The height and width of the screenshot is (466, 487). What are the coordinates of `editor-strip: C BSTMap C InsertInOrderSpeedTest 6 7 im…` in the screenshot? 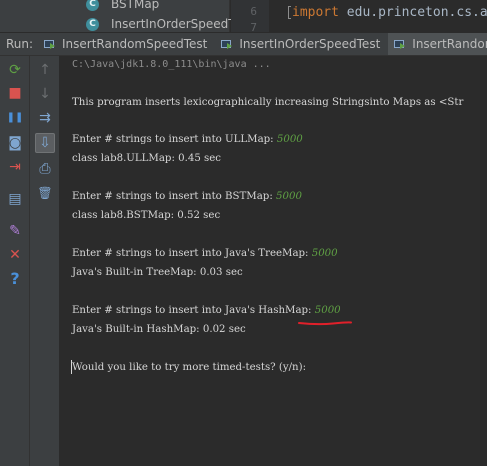 It's located at (243, 16).